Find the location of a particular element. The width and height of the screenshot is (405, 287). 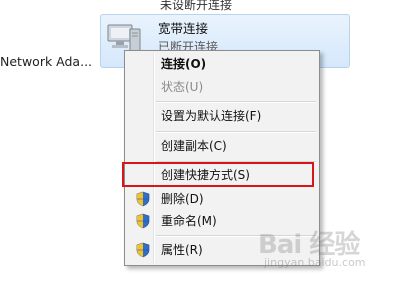

watermark-url: jingyan.baidu.com is located at coordinates (315, 262).